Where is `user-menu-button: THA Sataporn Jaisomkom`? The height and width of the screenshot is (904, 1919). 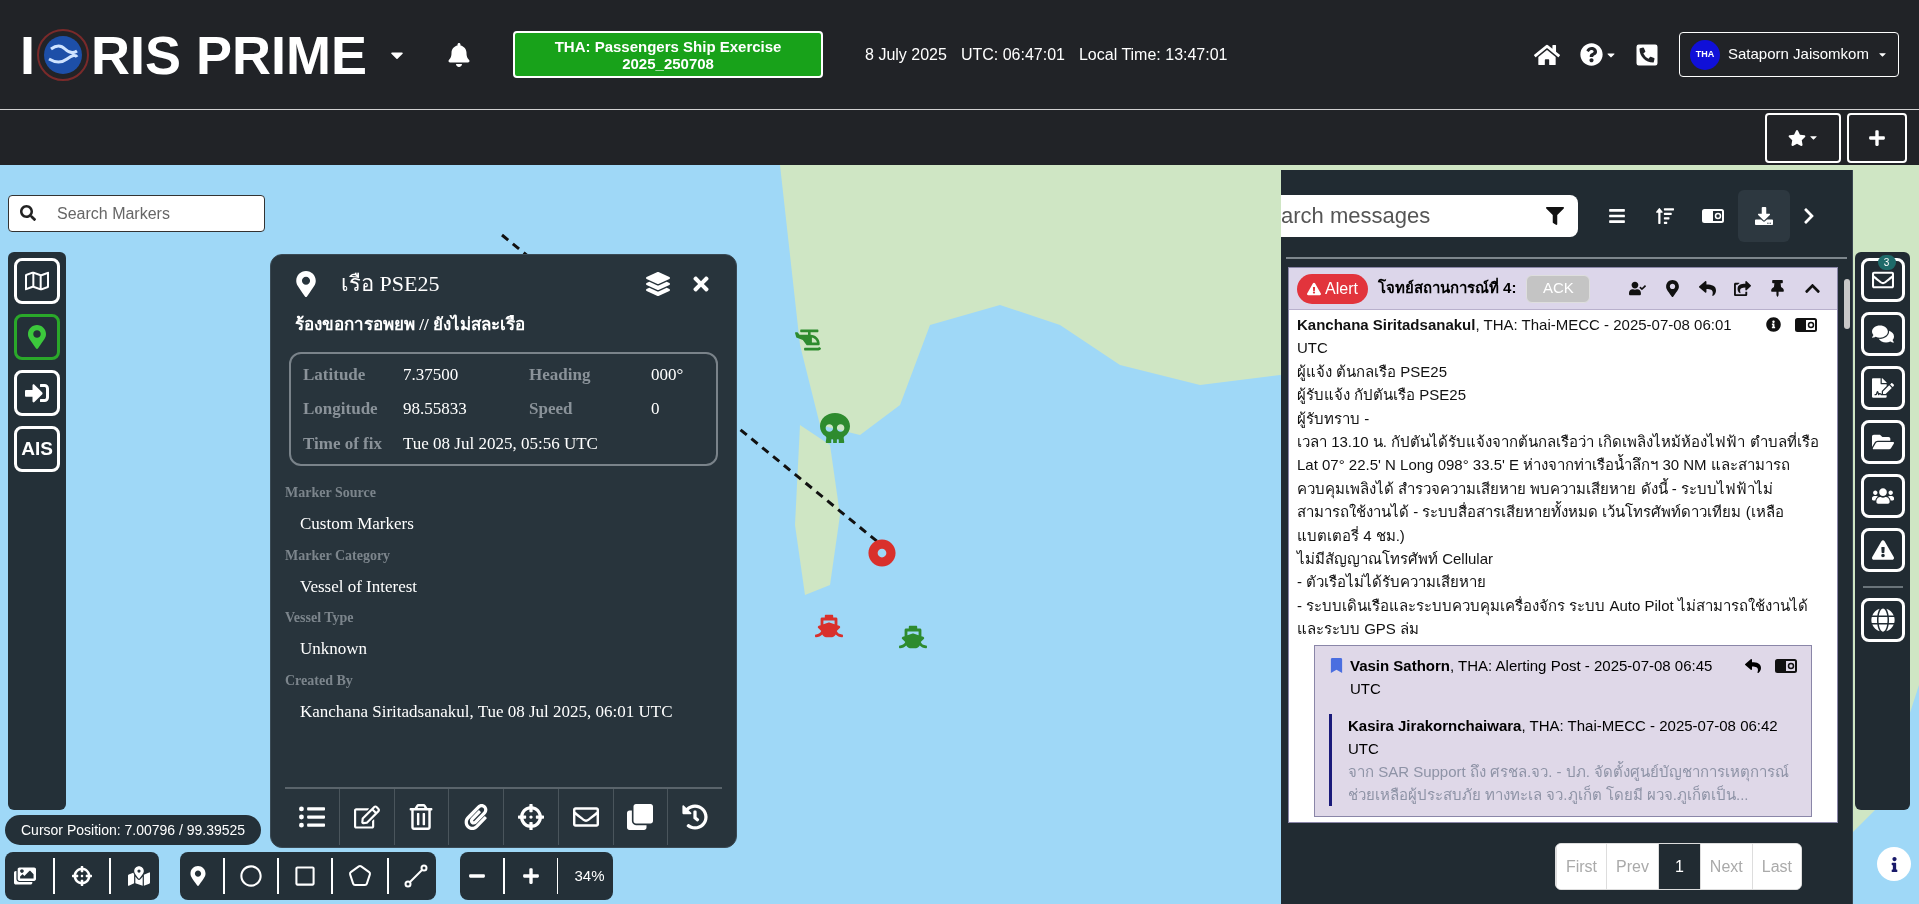
user-menu-button: THA Sataporn Jaisomkom is located at coordinates (1789, 54).